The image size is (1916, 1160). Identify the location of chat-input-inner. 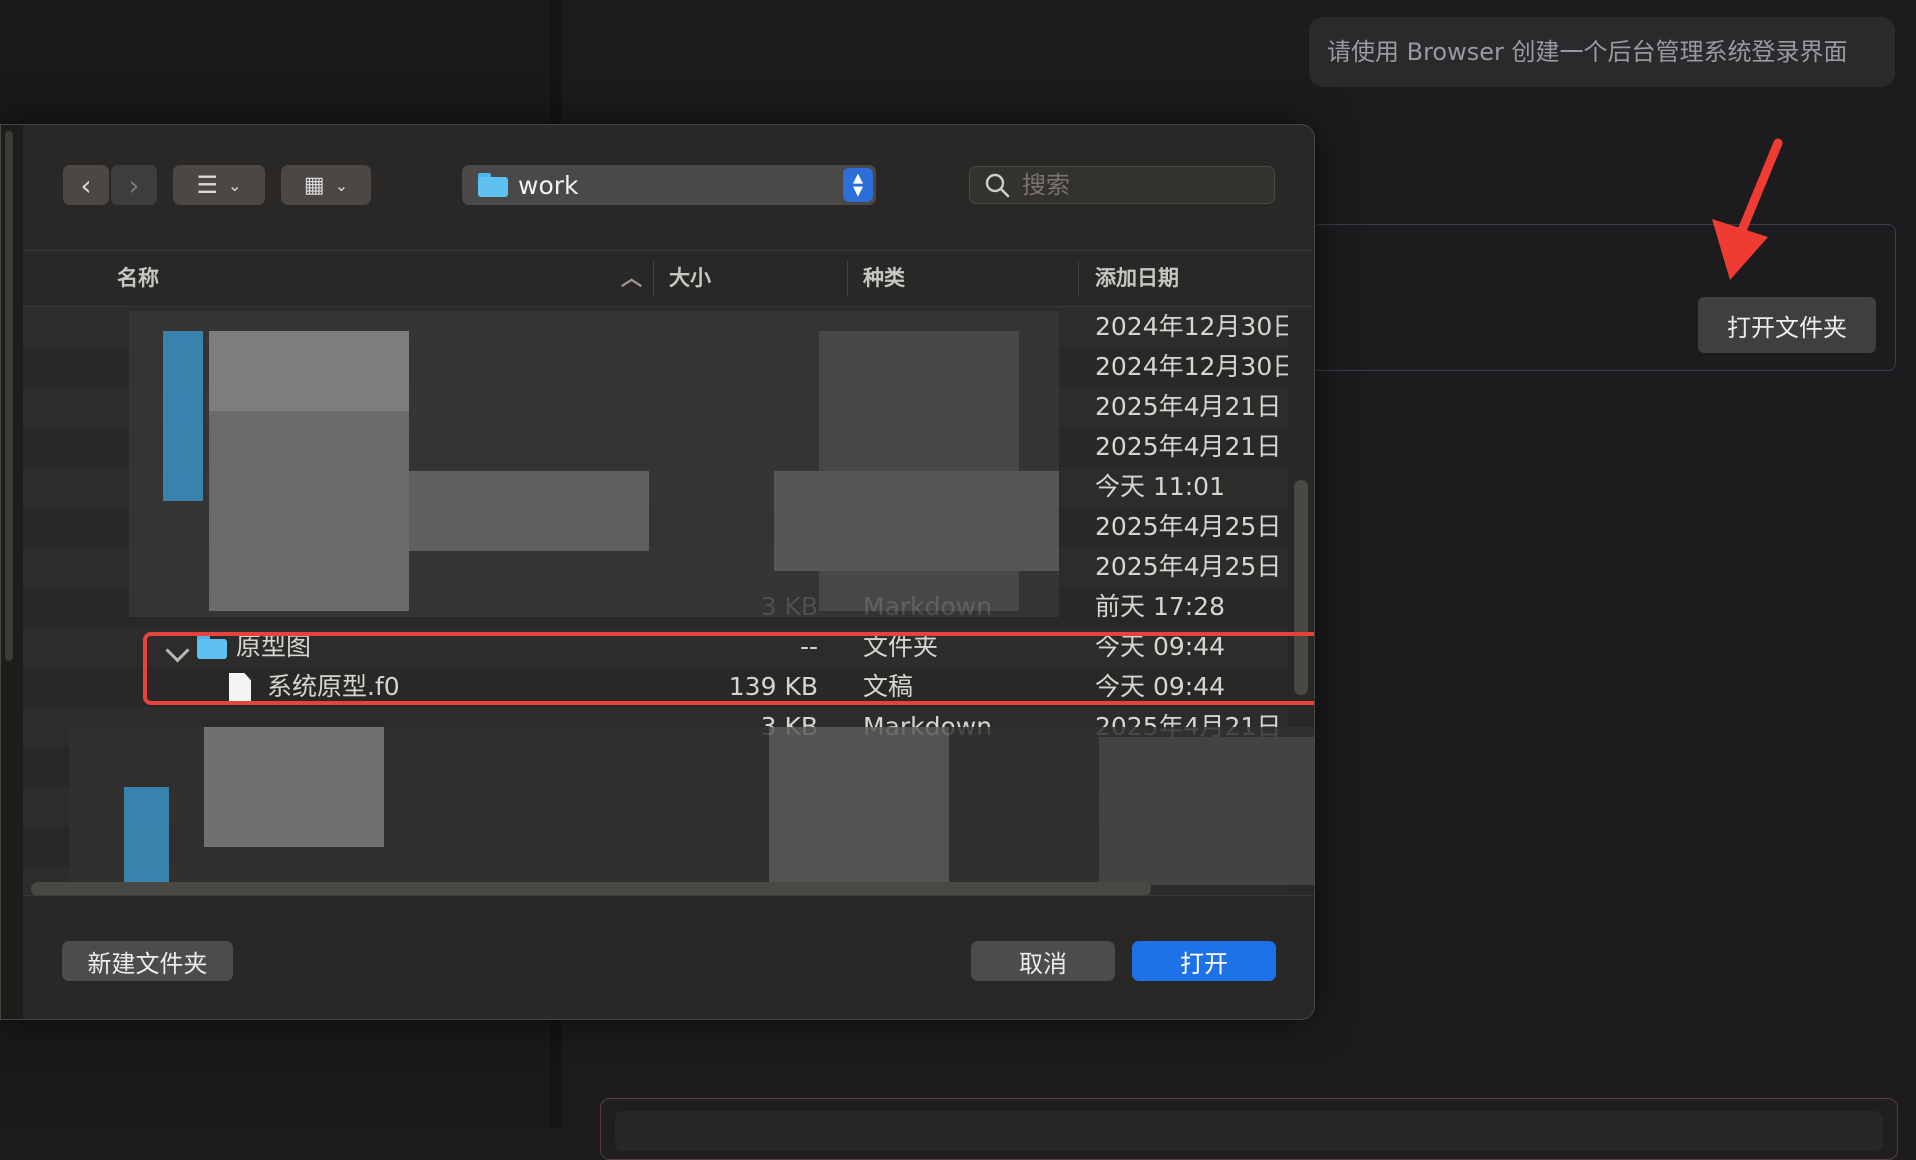
(1249, 1131).